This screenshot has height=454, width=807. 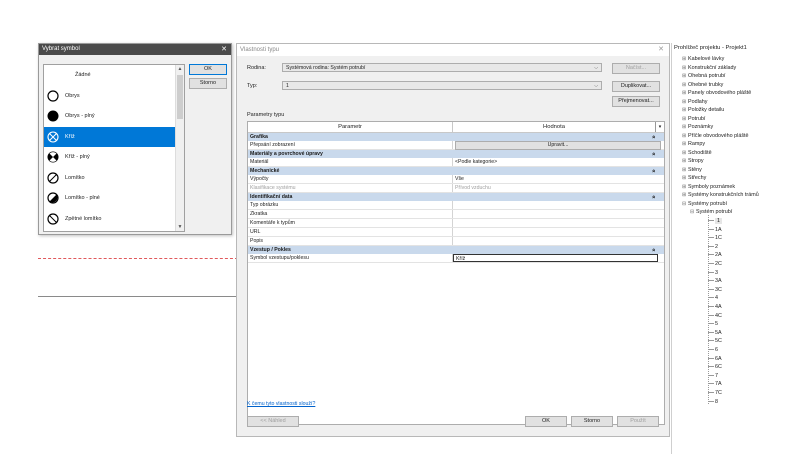 What do you see at coordinates (442, 67) in the screenshot?
I see `family-select: Systémová rodina: Systém potrubí ⌵` at bounding box center [442, 67].